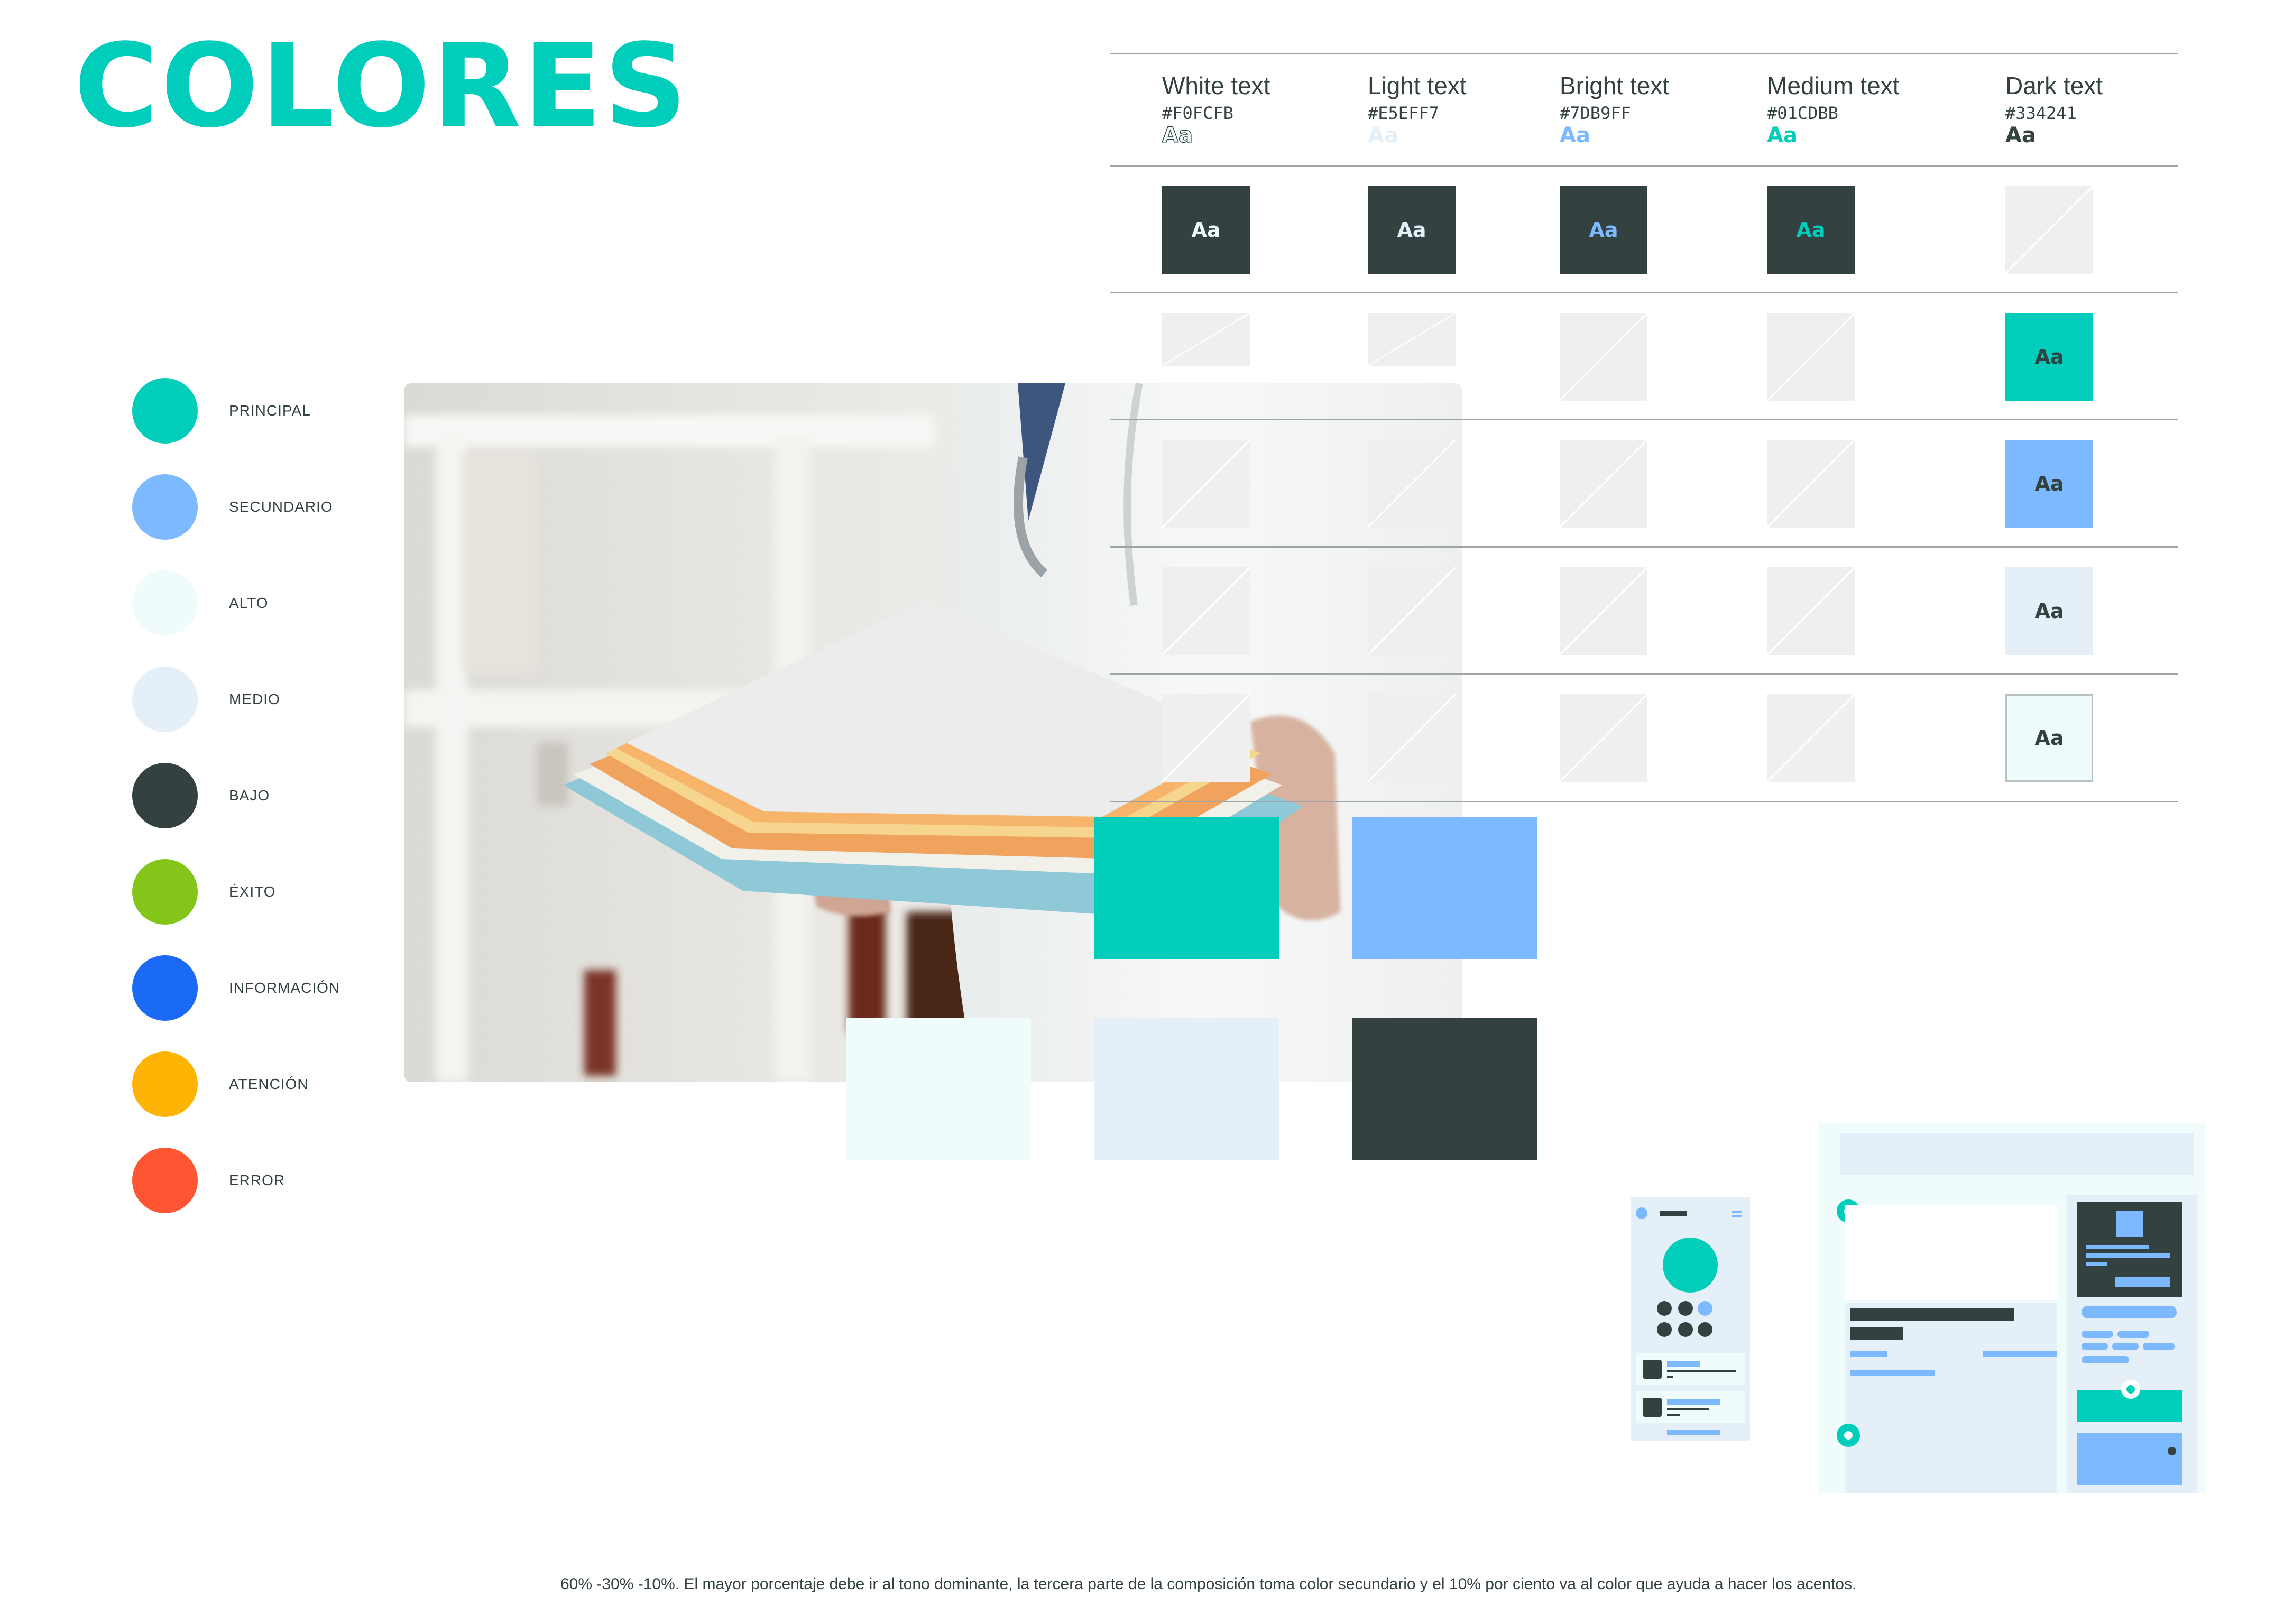 The image size is (2284, 1624). What do you see at coordinates (281, 507) in the screenshot?
I see `palette-label: SECUNDARIO` at bounding box center [281, 507].